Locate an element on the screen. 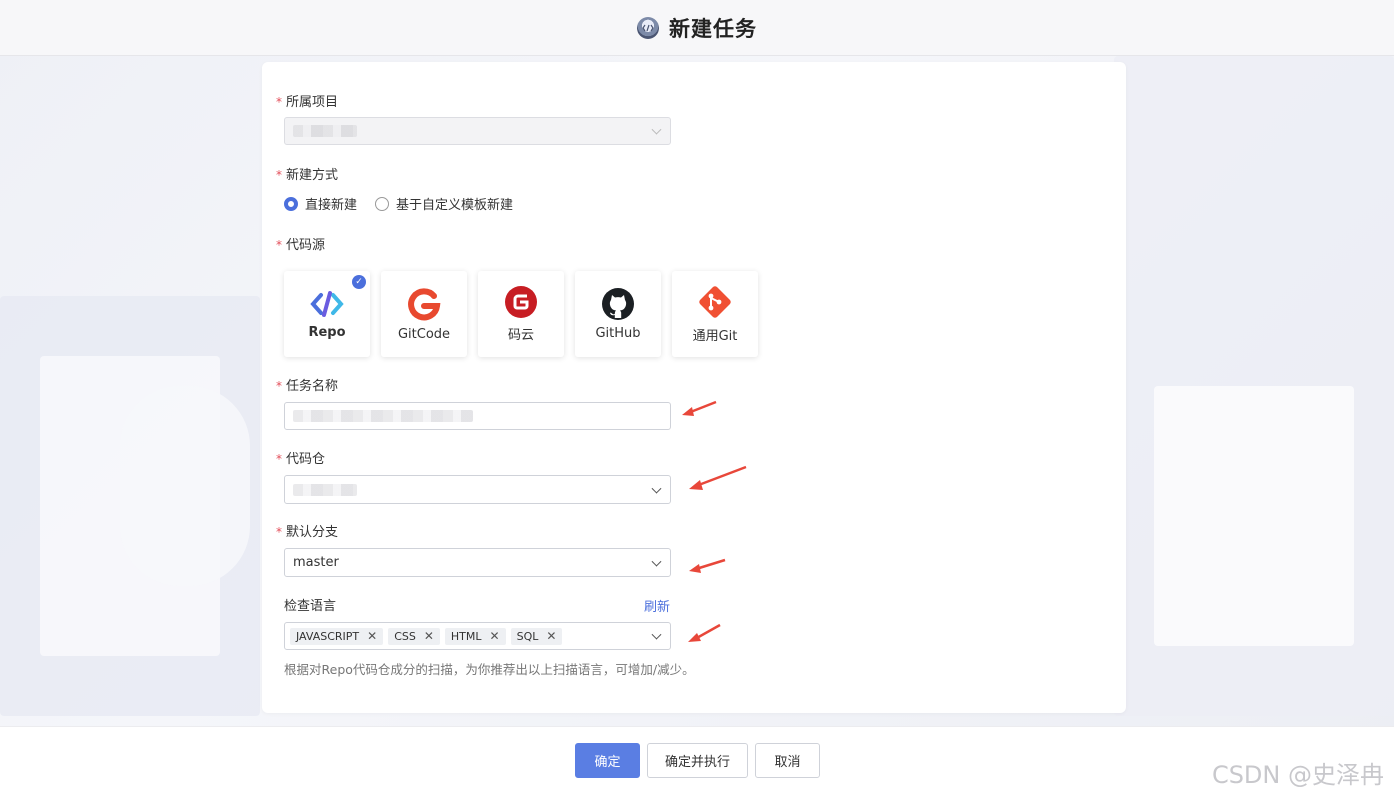 The width and height of the screenshot is (1394, 794). gitcode-icon is located at coordinates (424, 303).